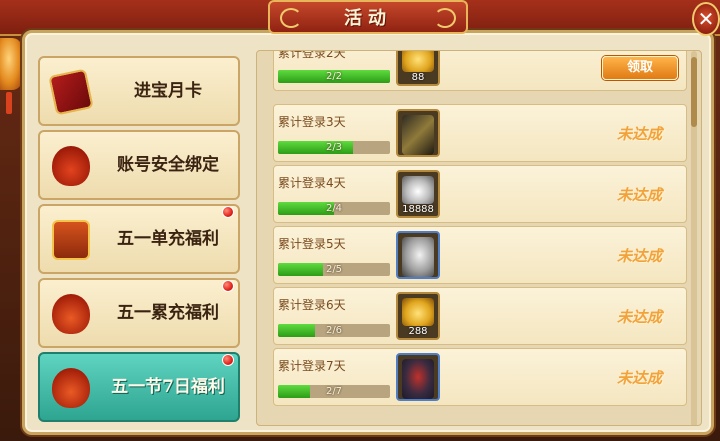 Image resolution: width=720 pixels, height=441 pixels. I want to click on reward-row-day4: 累计登录4天 2/4 18888 未达成, so click(480, 194).